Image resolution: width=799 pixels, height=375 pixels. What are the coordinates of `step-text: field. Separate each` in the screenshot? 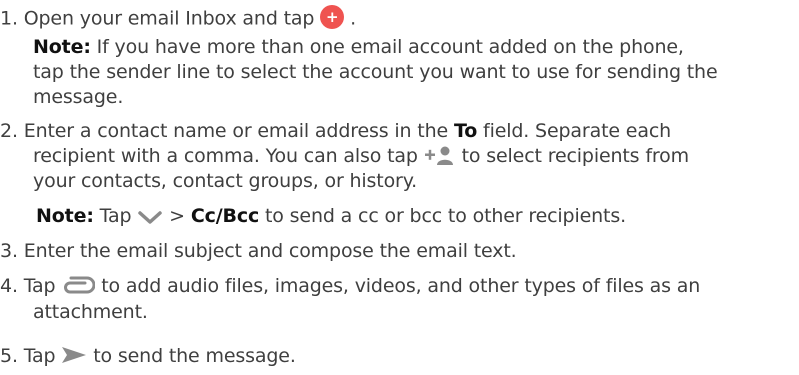 It's located at (577, 131).